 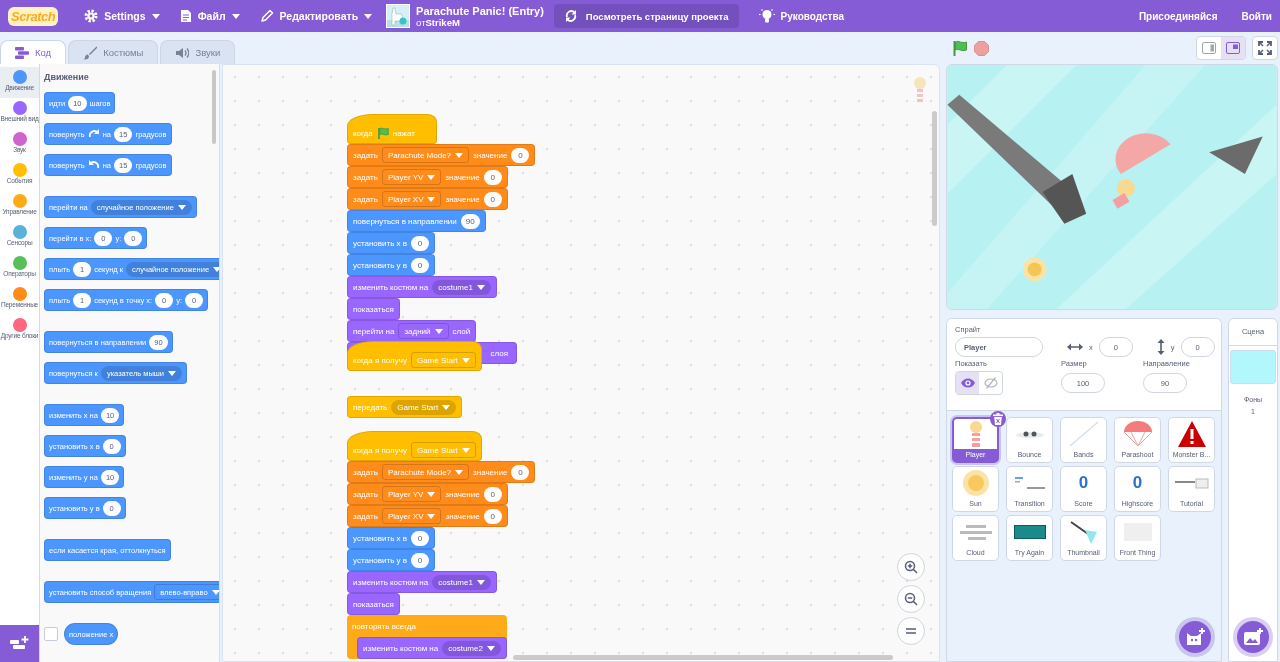 I want to click on backdrop-thumbnail, so click(x=1253, y=367).